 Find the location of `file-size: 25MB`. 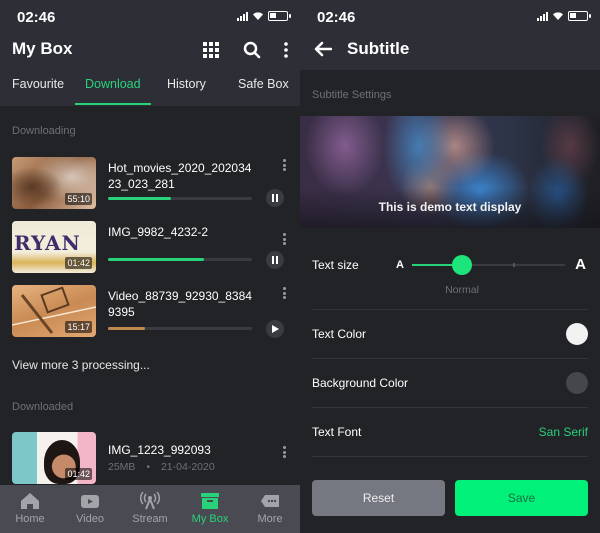

file-size: 25MB is located at coordinates (122, 467).